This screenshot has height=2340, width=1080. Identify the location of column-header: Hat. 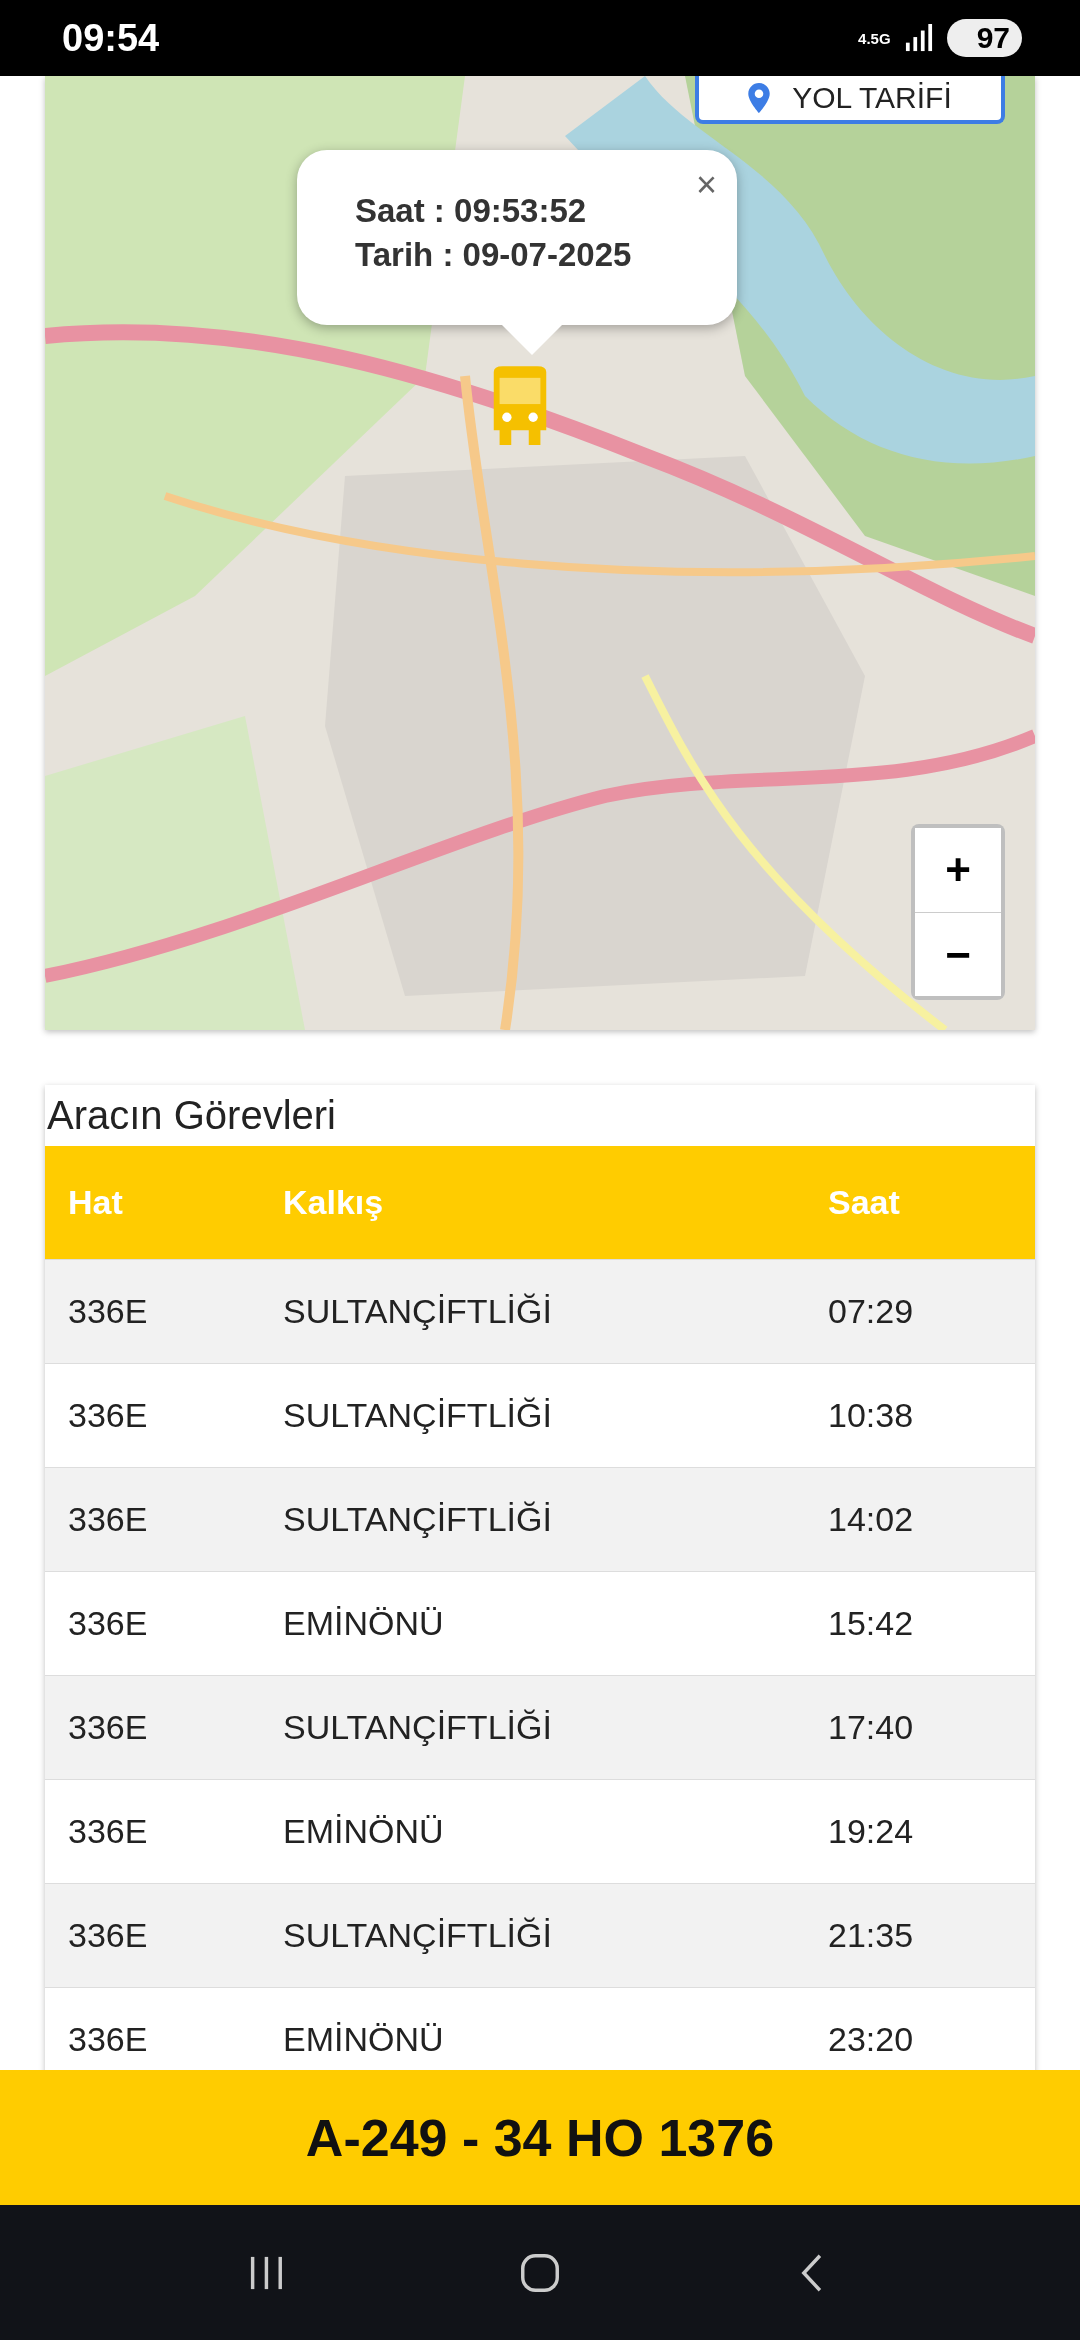
(95, 1202).